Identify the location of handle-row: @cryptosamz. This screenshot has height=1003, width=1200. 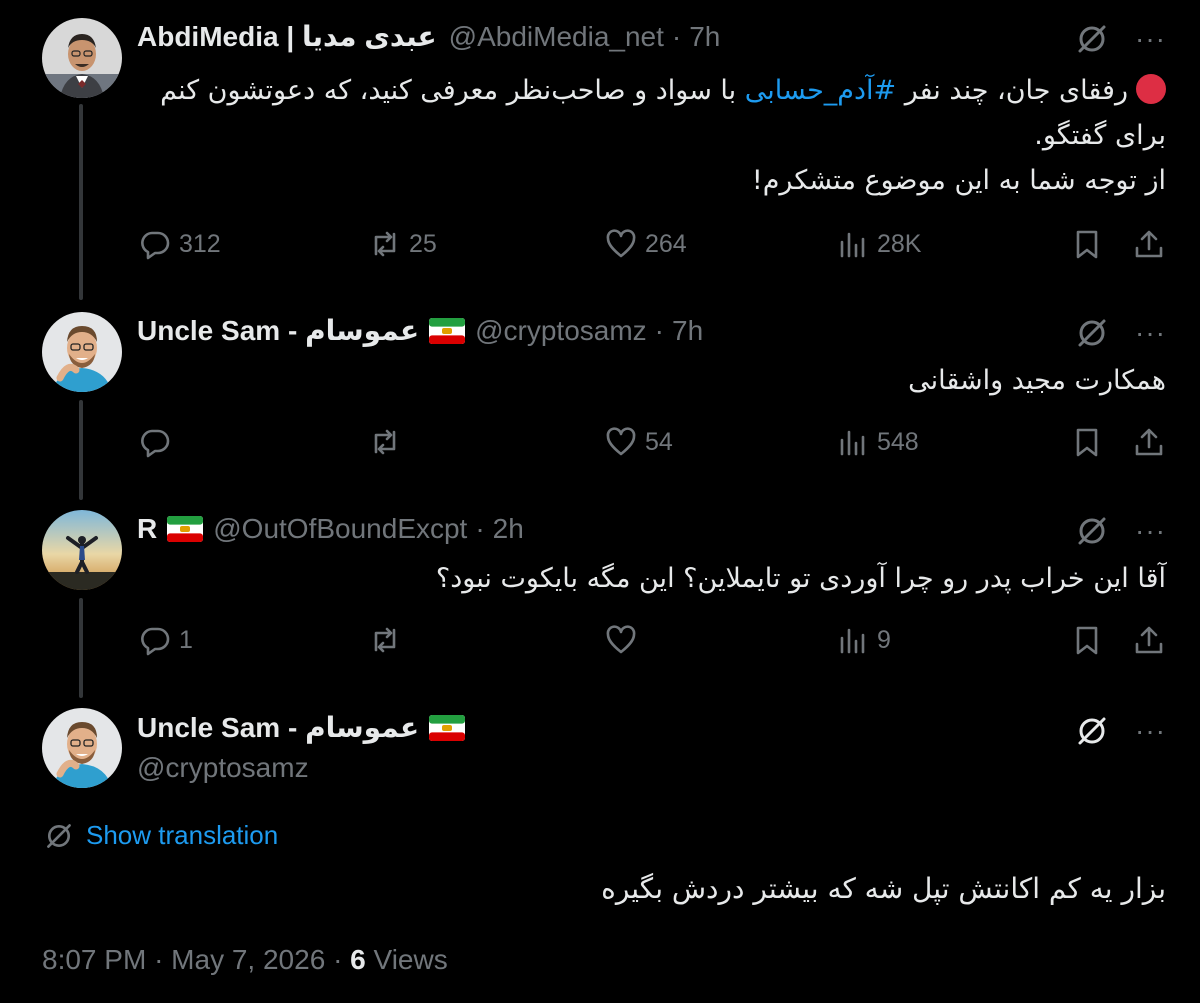
(223, 768).